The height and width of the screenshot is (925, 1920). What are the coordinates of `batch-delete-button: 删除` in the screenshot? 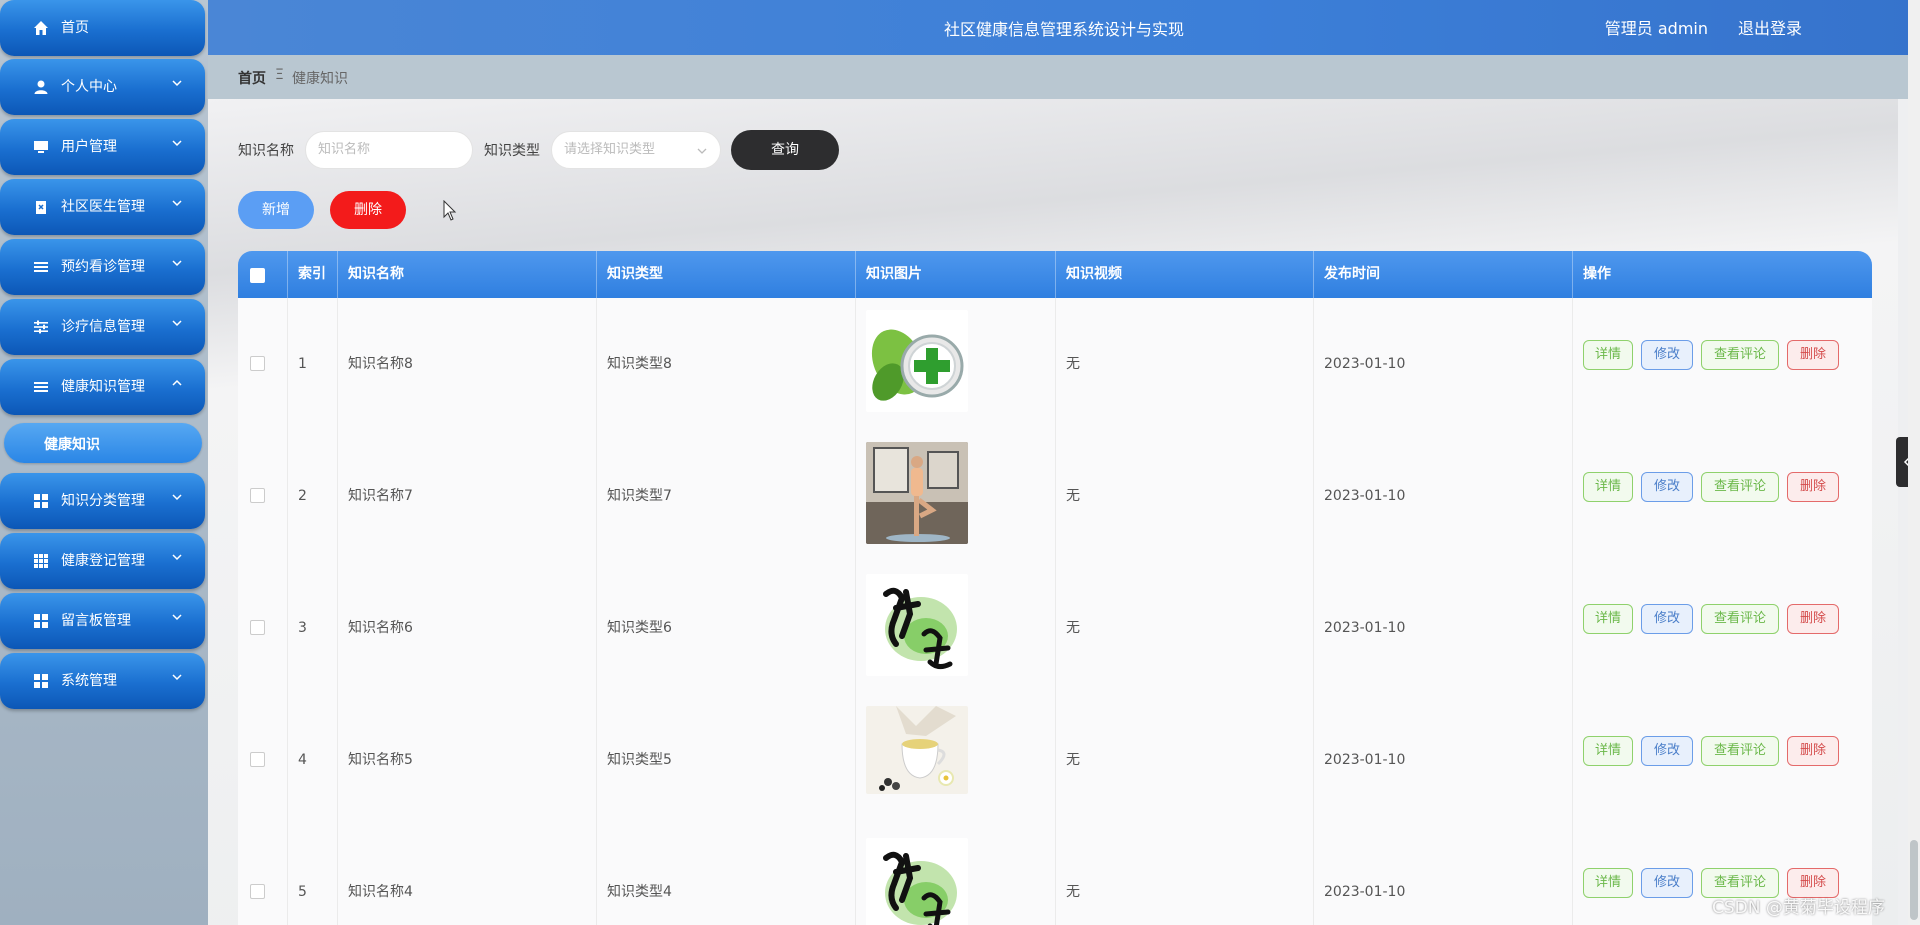 It's located at (368, 210).